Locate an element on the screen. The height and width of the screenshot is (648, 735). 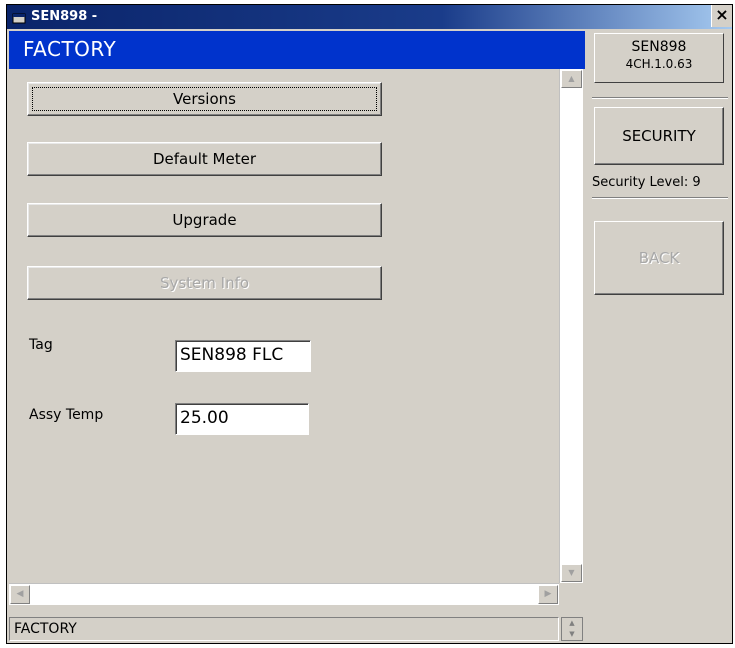
spinner-down-icon: ▼ is located at coordinates (572, 634).